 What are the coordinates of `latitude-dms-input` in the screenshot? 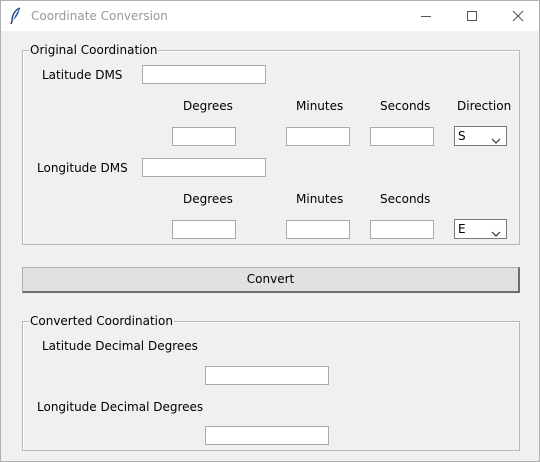 It's located at (204, 74).